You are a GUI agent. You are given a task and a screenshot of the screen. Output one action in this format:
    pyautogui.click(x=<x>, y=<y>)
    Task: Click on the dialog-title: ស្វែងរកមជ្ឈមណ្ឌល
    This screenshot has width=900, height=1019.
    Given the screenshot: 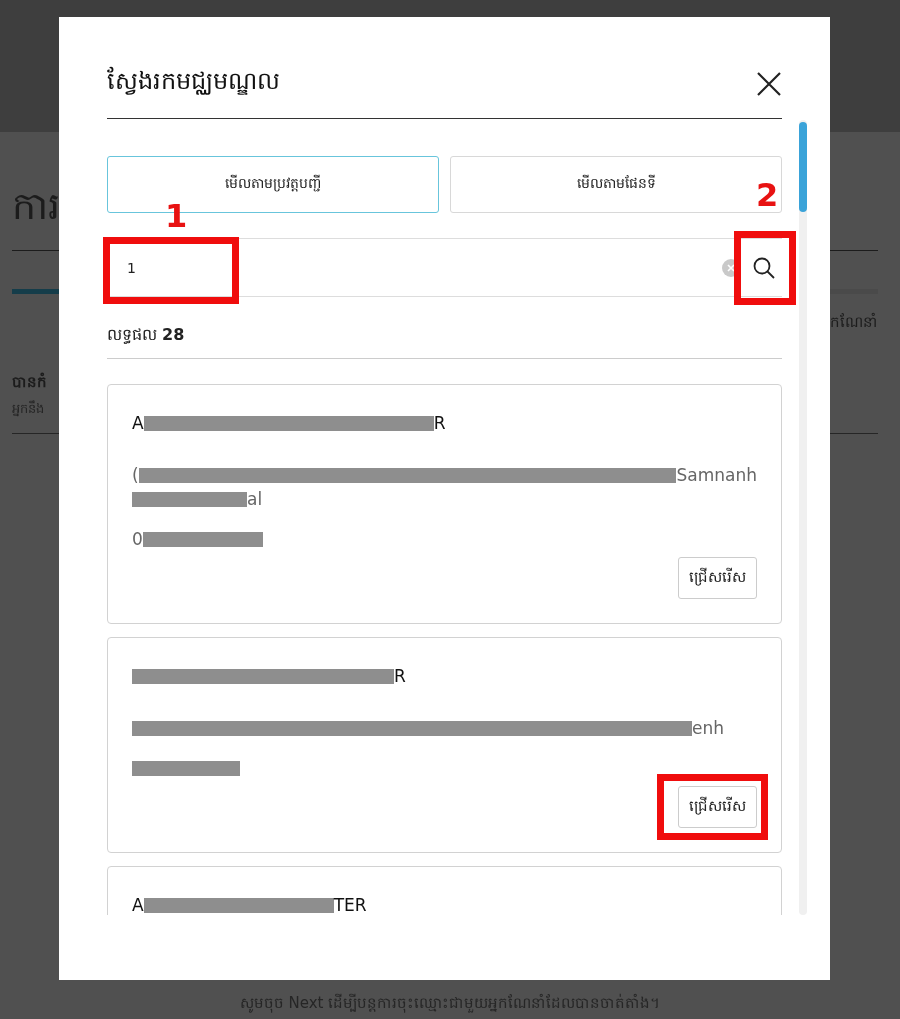 What is the action you would take?
    pyautogui.click(x=193, y=81)
    